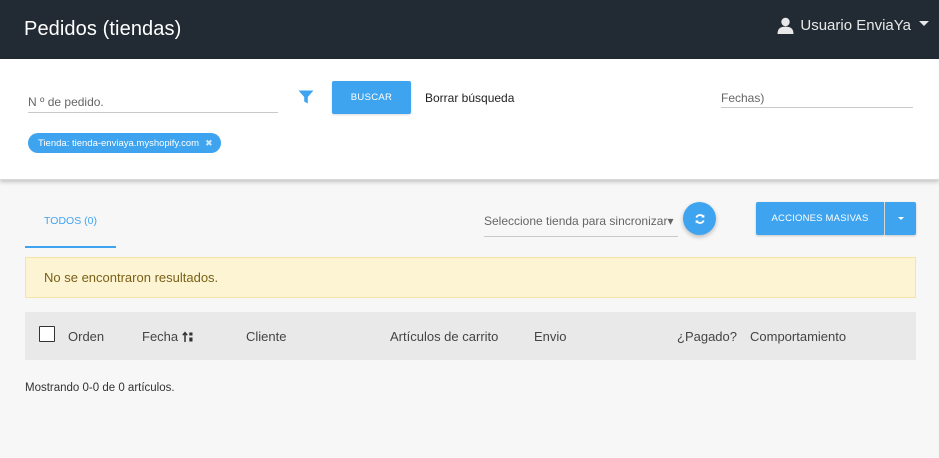  What do you see at coordinates (86, 336) in the screenshot?
I see `column-header-orden: Orden` at bounding box center [86, 336].